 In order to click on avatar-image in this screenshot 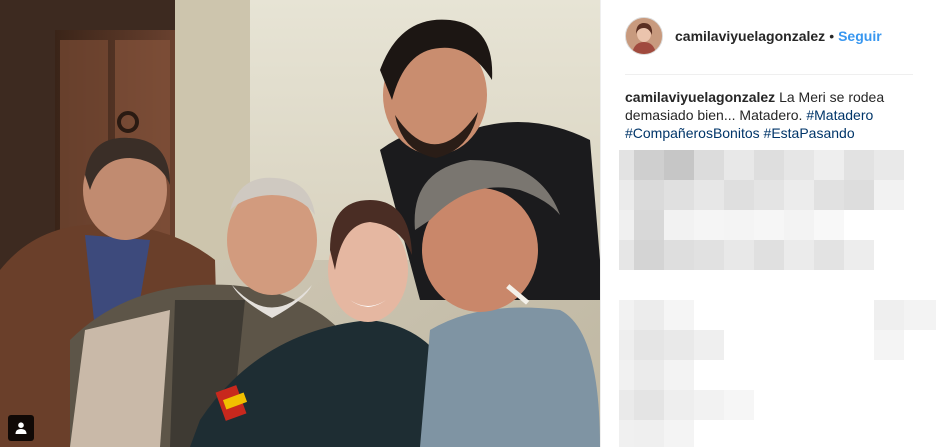, I will do `click(644, 36)`.